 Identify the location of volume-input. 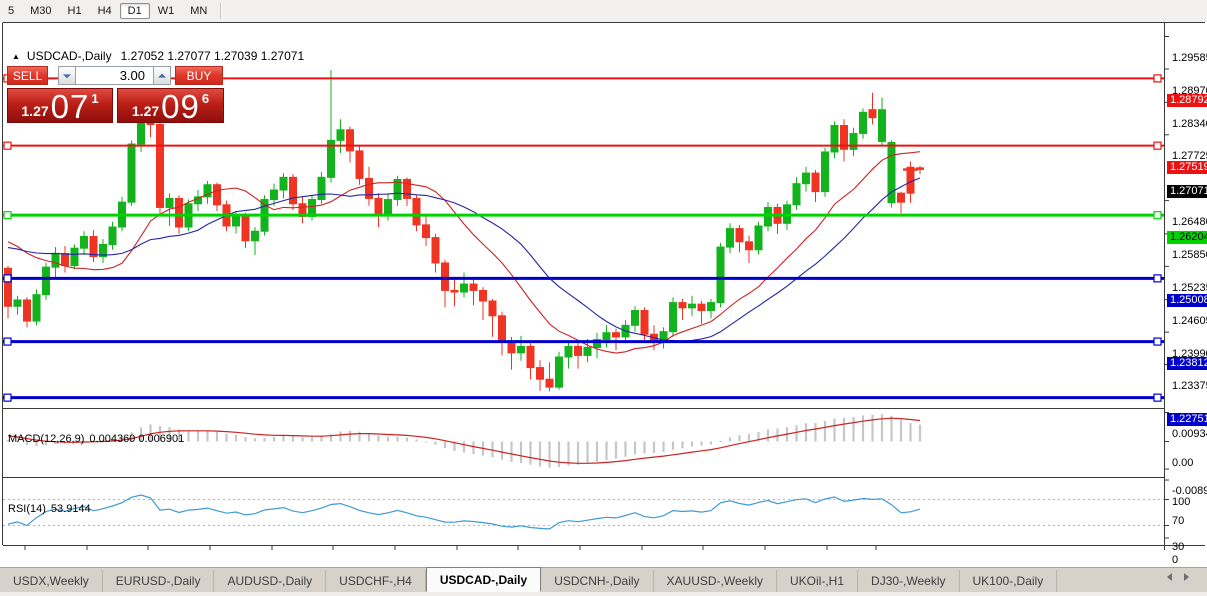
(114, 75).